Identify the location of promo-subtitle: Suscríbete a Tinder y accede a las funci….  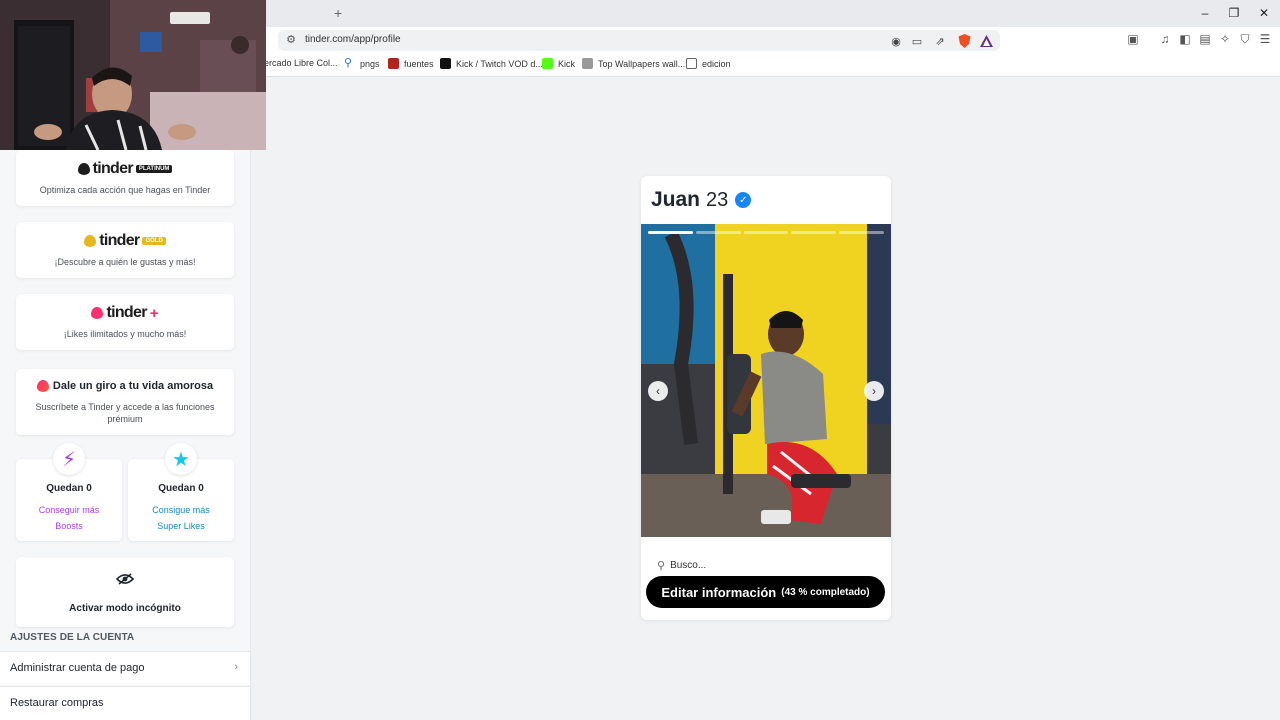
(125, 413).